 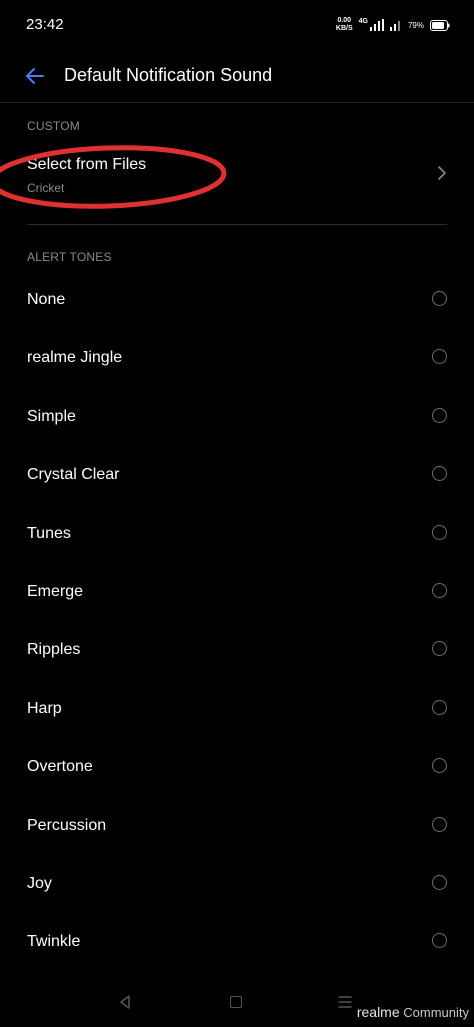 I want to click on nav-home-icon, so click(x=236, y=1002).